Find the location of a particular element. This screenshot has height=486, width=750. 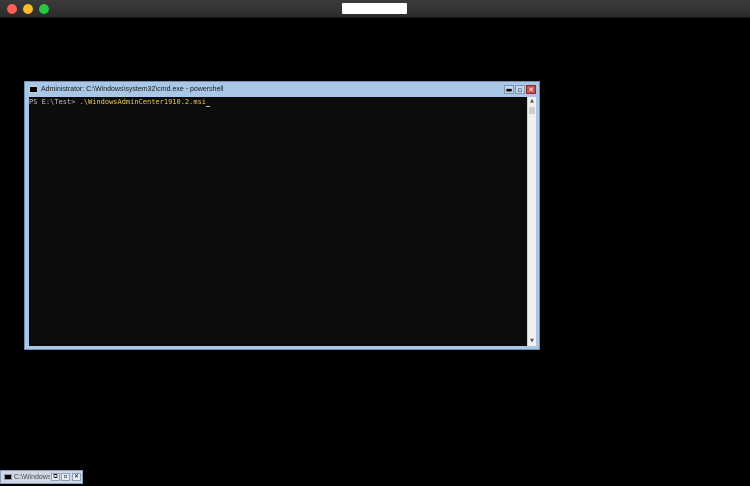

console-command: .\WindowsAdminCenter1910.2.msi is located at coordinates (143, 102).